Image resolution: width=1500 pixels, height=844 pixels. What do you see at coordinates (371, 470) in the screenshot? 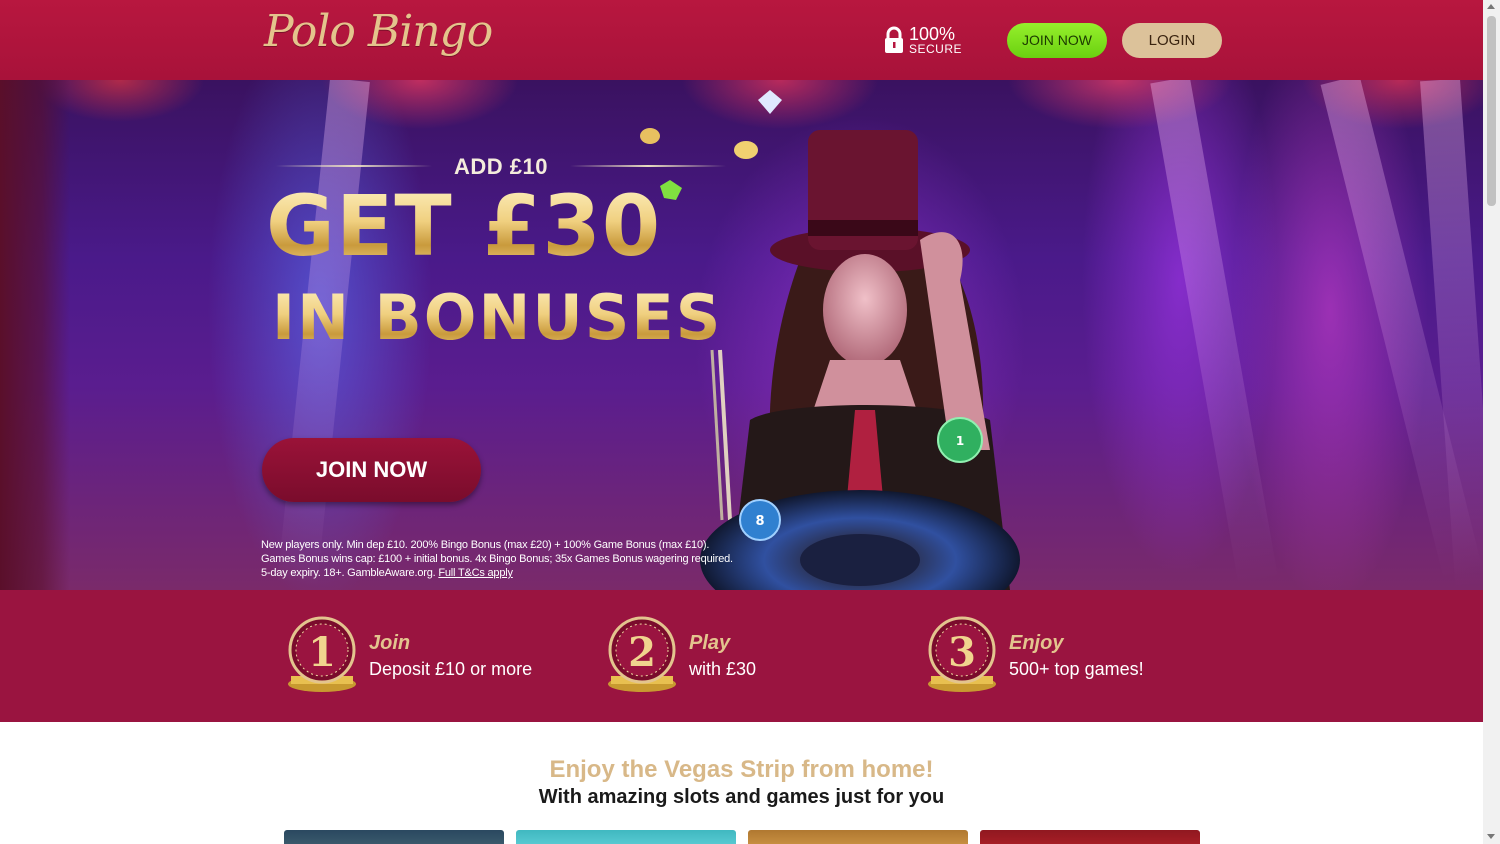
I see `hero-join-now-button: JOIN NOW` at bounding box center [371, 470].